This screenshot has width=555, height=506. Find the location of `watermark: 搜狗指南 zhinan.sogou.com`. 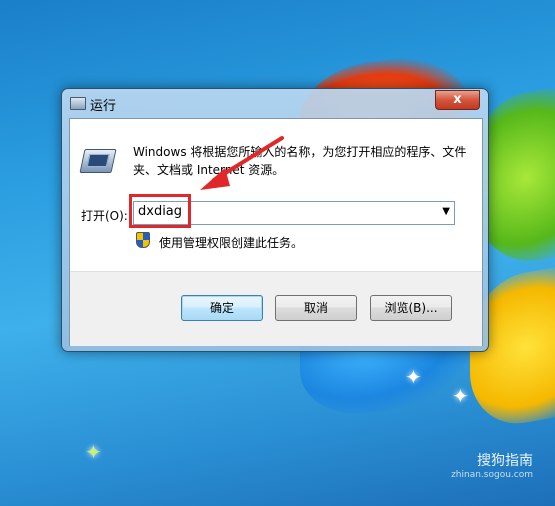

watermark: 搜狗指南 zhinan.sogou.com is located at coordinates (492, 465).